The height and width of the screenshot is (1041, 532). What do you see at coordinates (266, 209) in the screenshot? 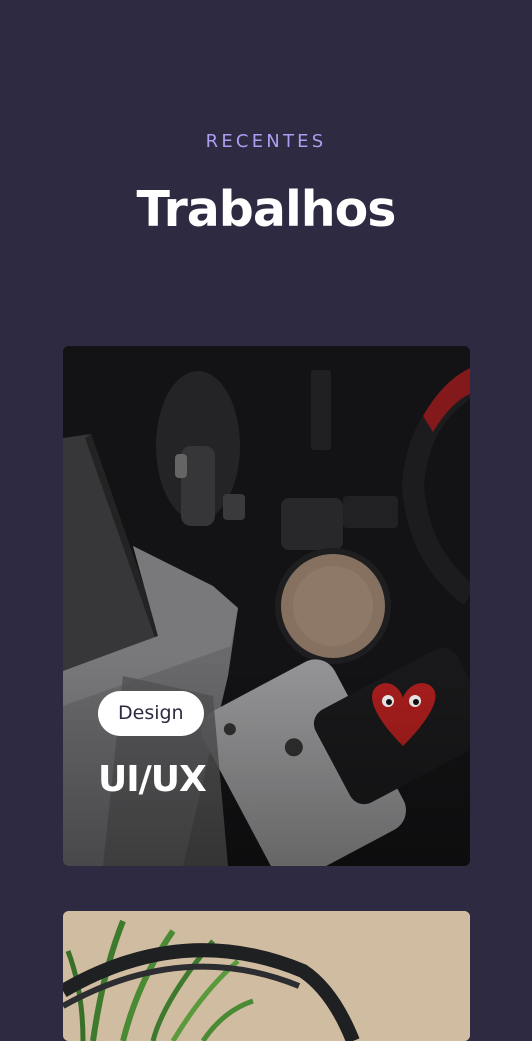
I see `section-title: Trabalhos` at bounding box center [266, 209].